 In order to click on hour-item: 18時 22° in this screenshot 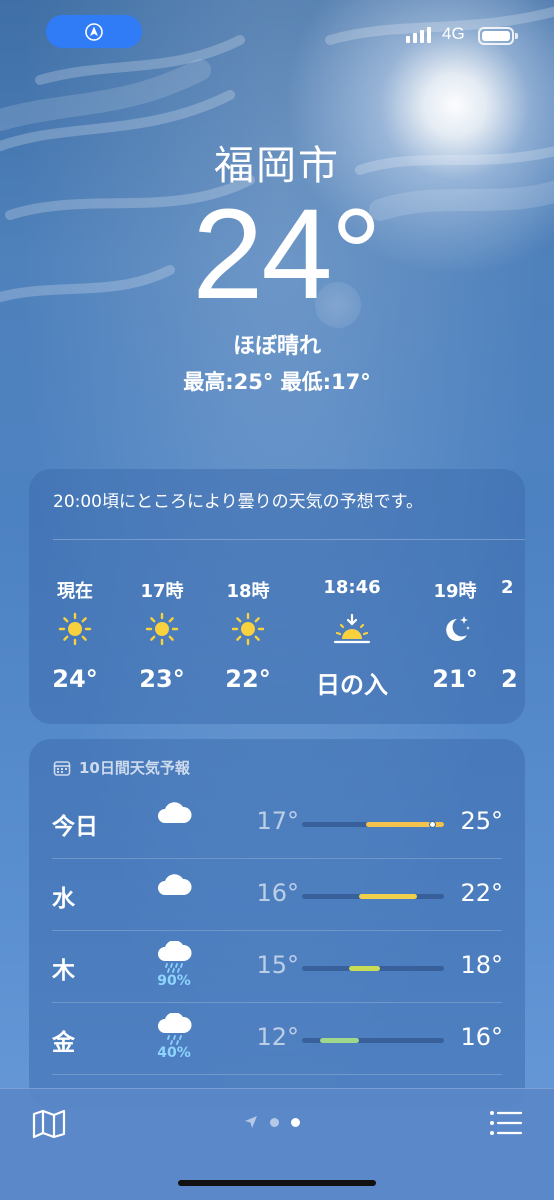, I will do `click(248, 635)`.